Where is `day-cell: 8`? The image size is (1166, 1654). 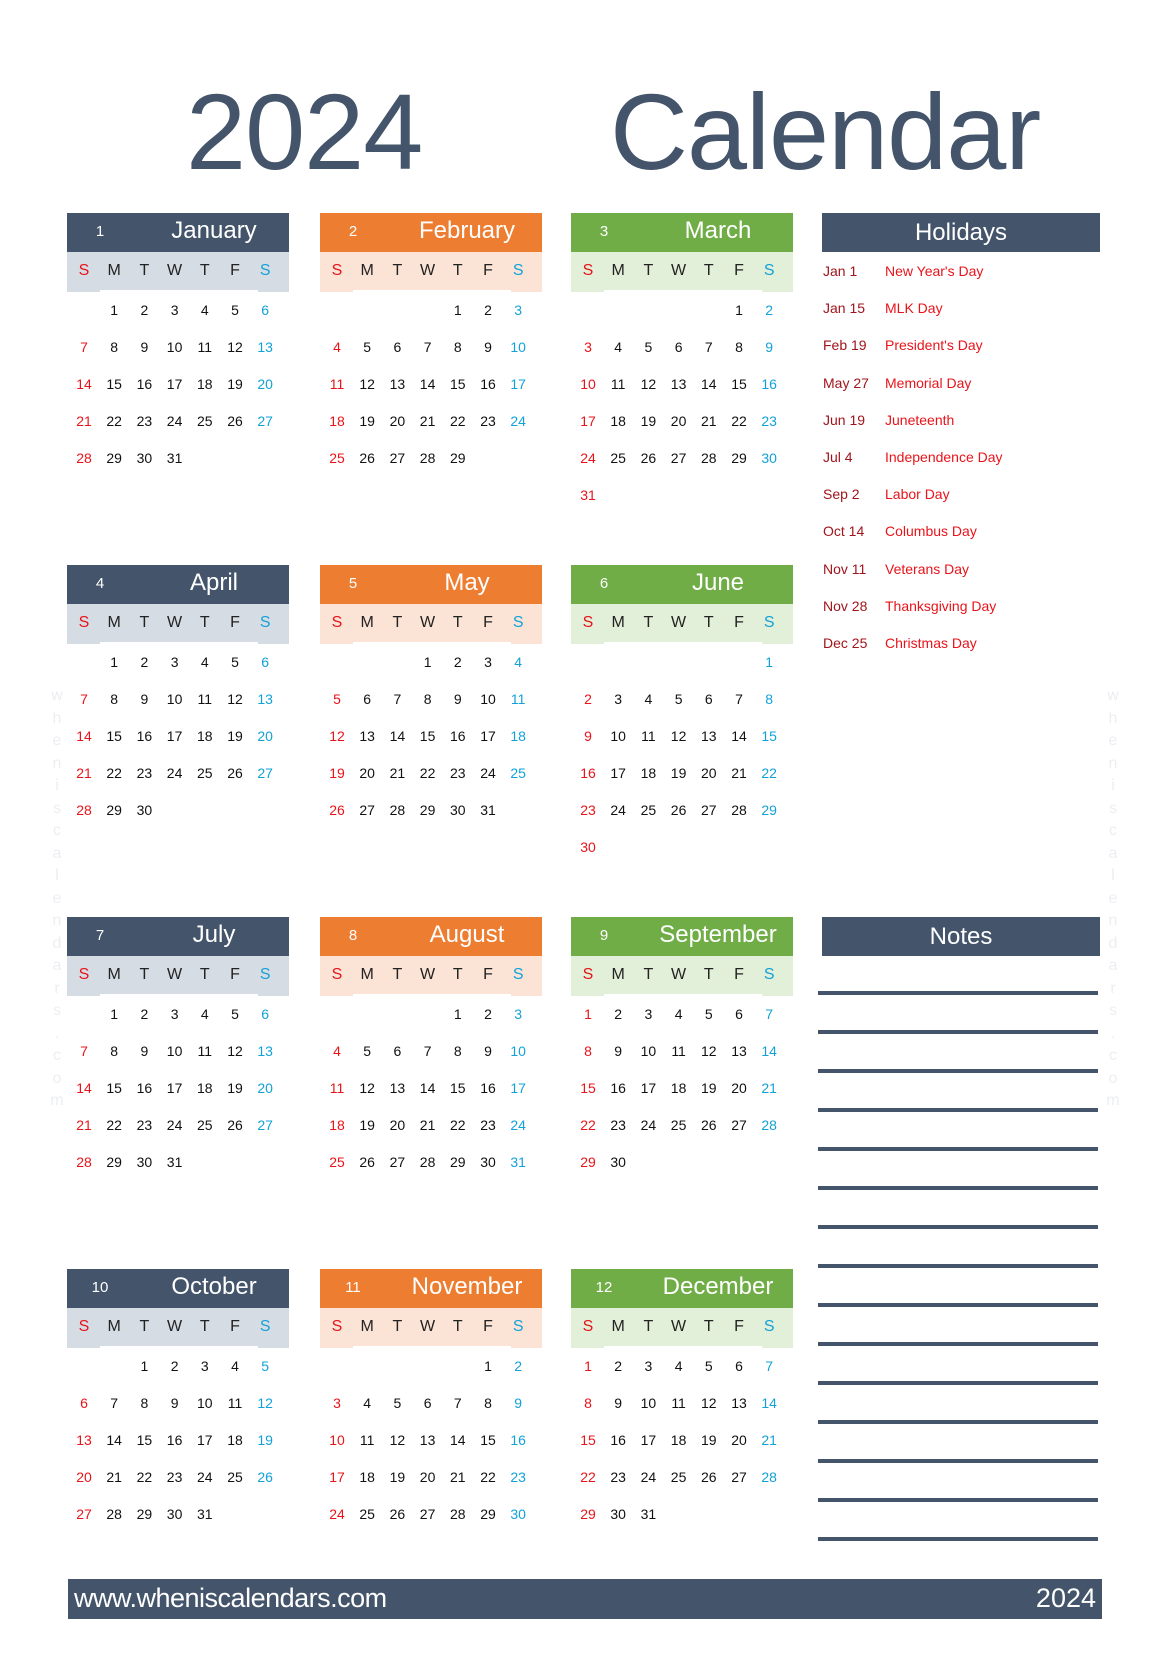 day-cell: 8 is located at coordinates (739, 347).